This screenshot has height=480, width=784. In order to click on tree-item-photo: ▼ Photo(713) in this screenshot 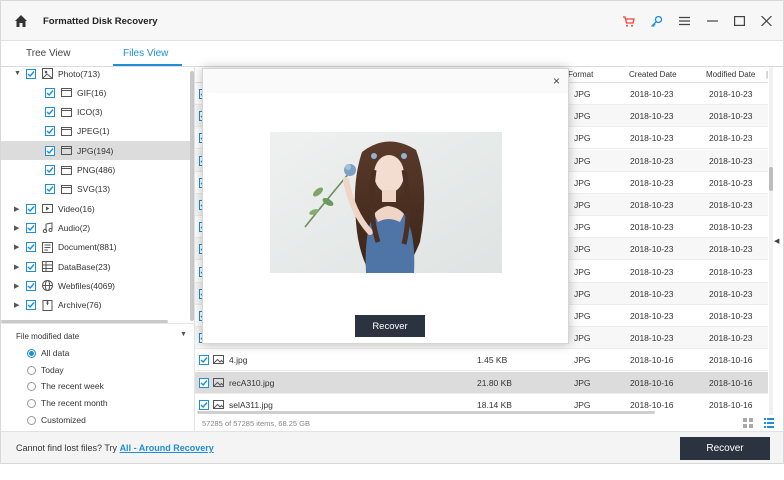, I will do `click(96, 73)`.